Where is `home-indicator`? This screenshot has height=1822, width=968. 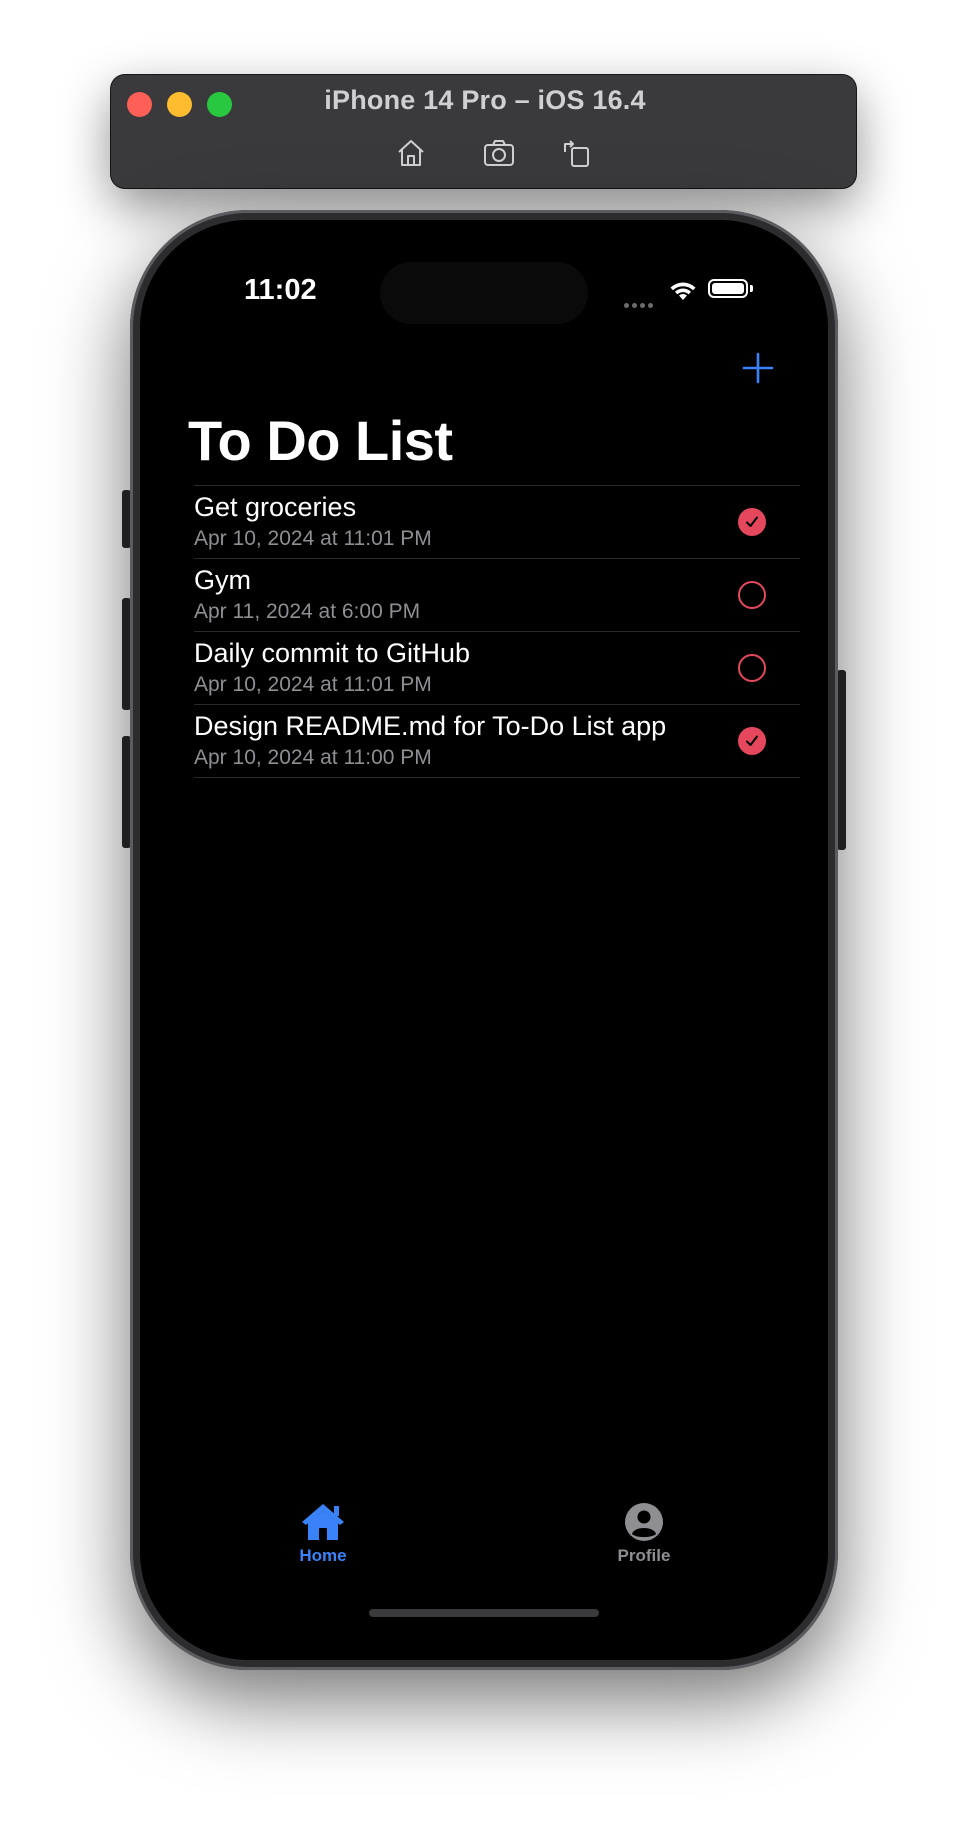
home-indicator is located at coordinates (484, 1613).